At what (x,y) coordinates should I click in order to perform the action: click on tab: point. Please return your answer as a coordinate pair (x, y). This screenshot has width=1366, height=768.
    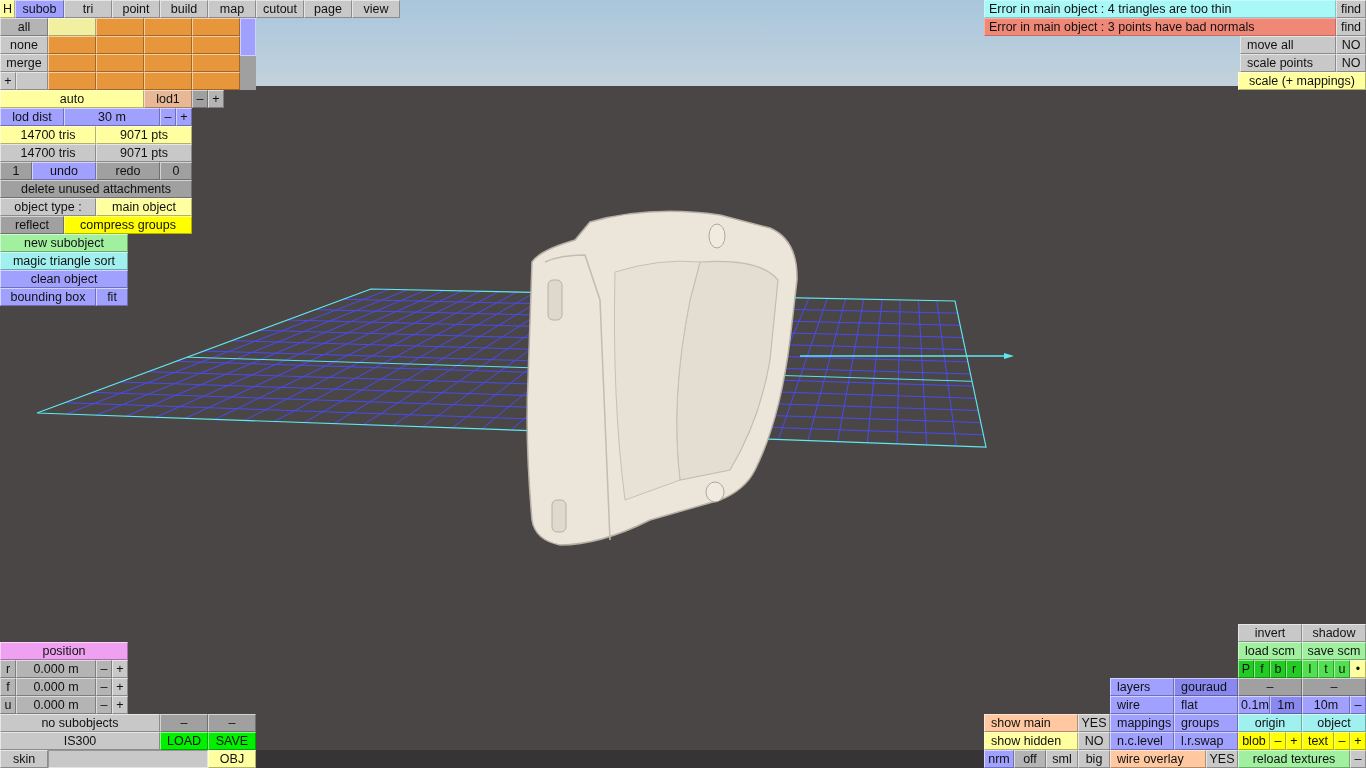
    Looking at the image, I should click on (136, 9).